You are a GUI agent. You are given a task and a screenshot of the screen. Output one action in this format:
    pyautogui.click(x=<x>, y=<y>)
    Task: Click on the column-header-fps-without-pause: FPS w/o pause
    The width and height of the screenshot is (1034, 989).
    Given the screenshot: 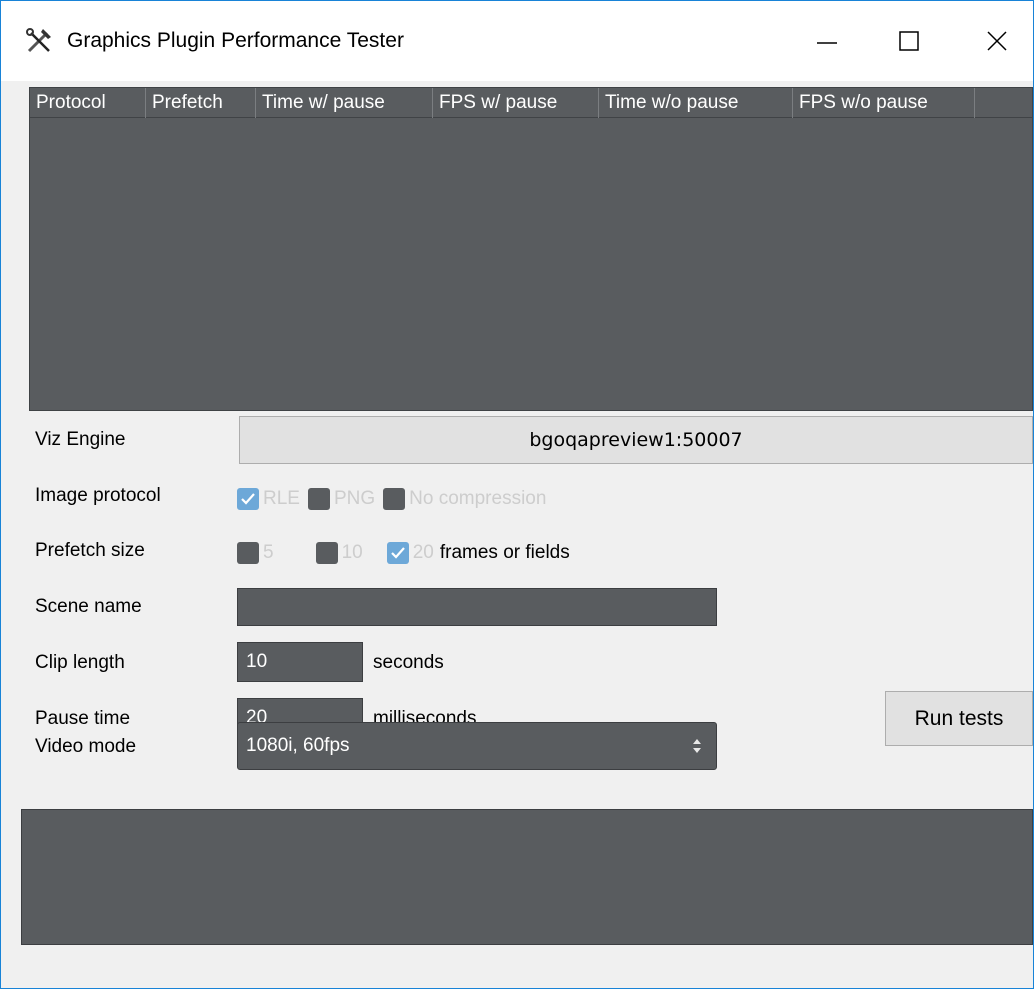 What is the action you would take?
    pyautogui.click(x=884, y=103)
    